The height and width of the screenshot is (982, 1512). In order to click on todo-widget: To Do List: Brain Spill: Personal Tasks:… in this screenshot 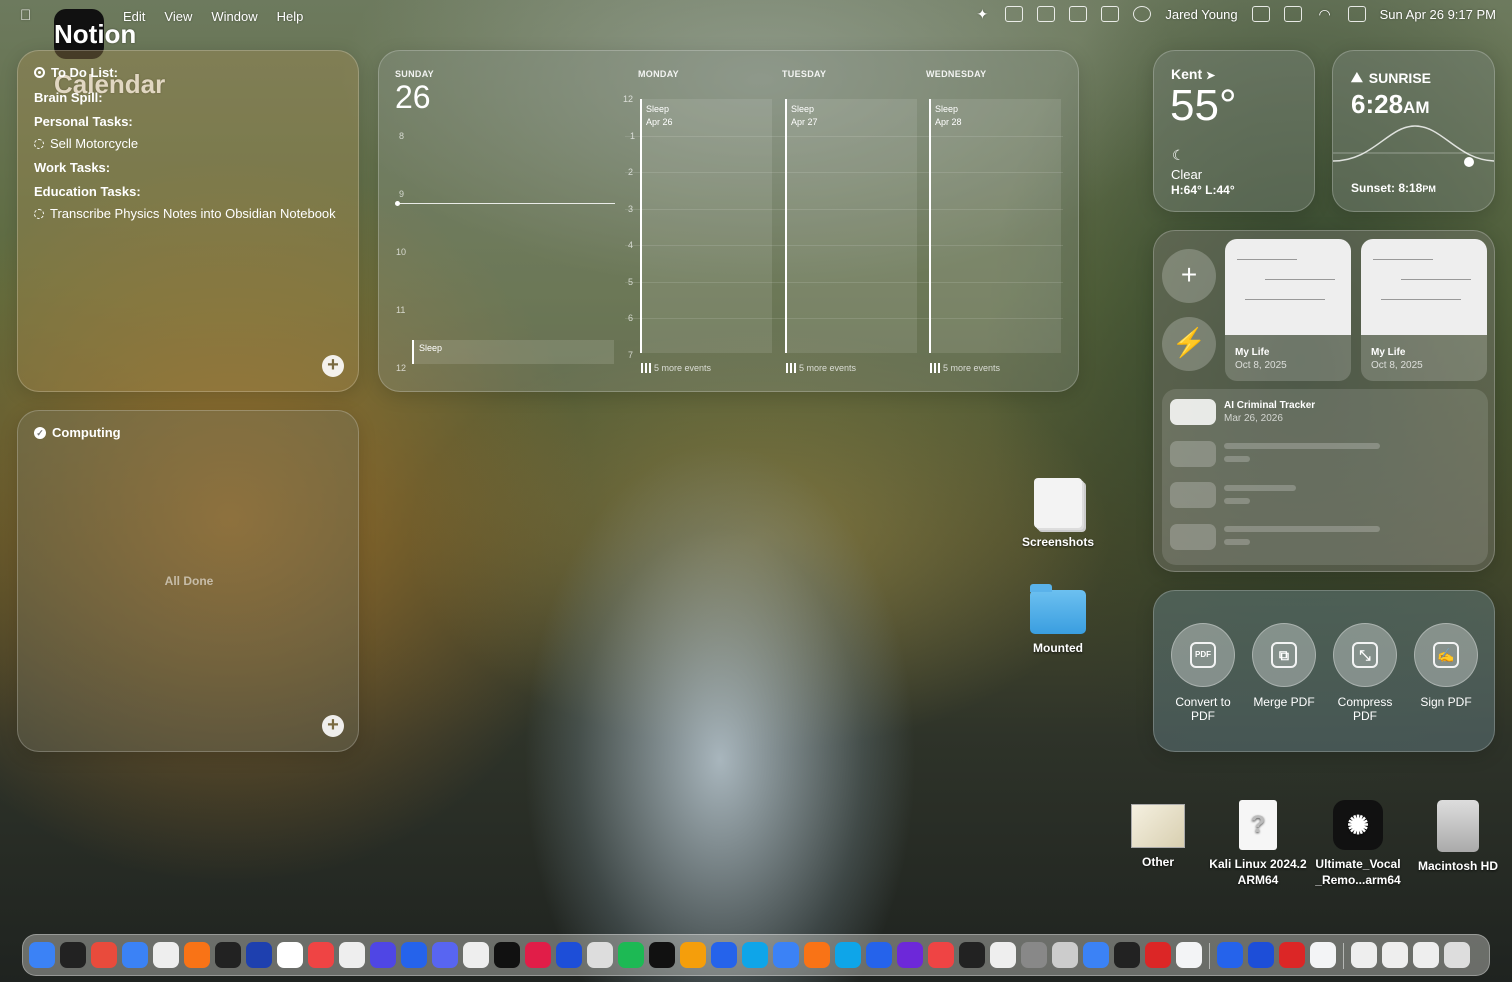, I will do `click(188, 221)`.